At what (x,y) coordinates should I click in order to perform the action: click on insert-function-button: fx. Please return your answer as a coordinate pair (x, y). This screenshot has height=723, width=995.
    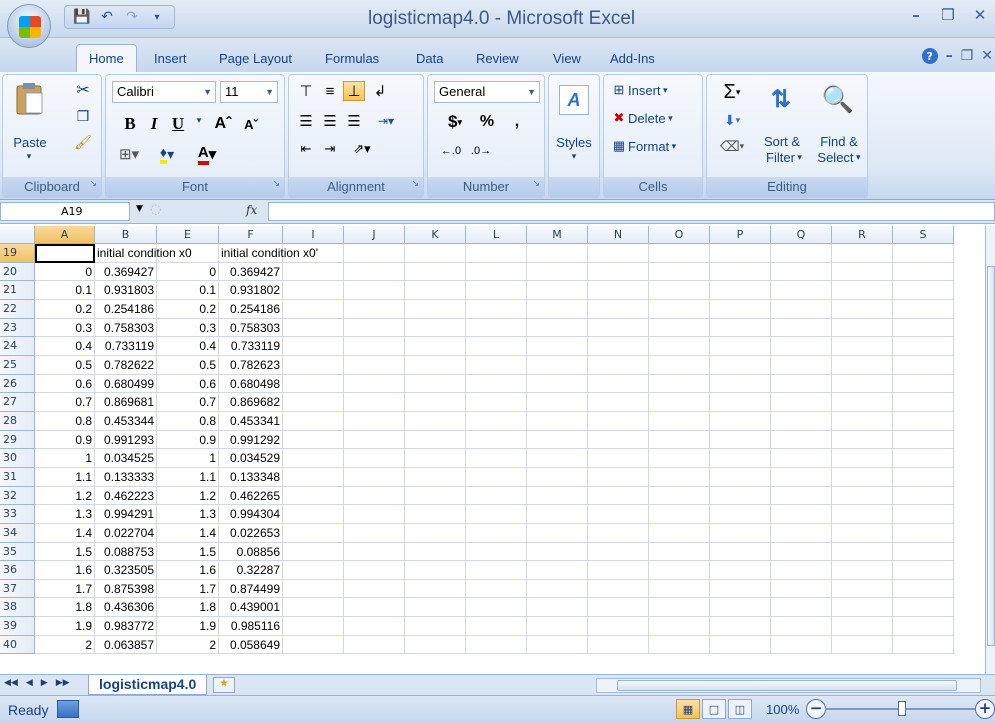
    Looking at the image, I should click on (251, 210).